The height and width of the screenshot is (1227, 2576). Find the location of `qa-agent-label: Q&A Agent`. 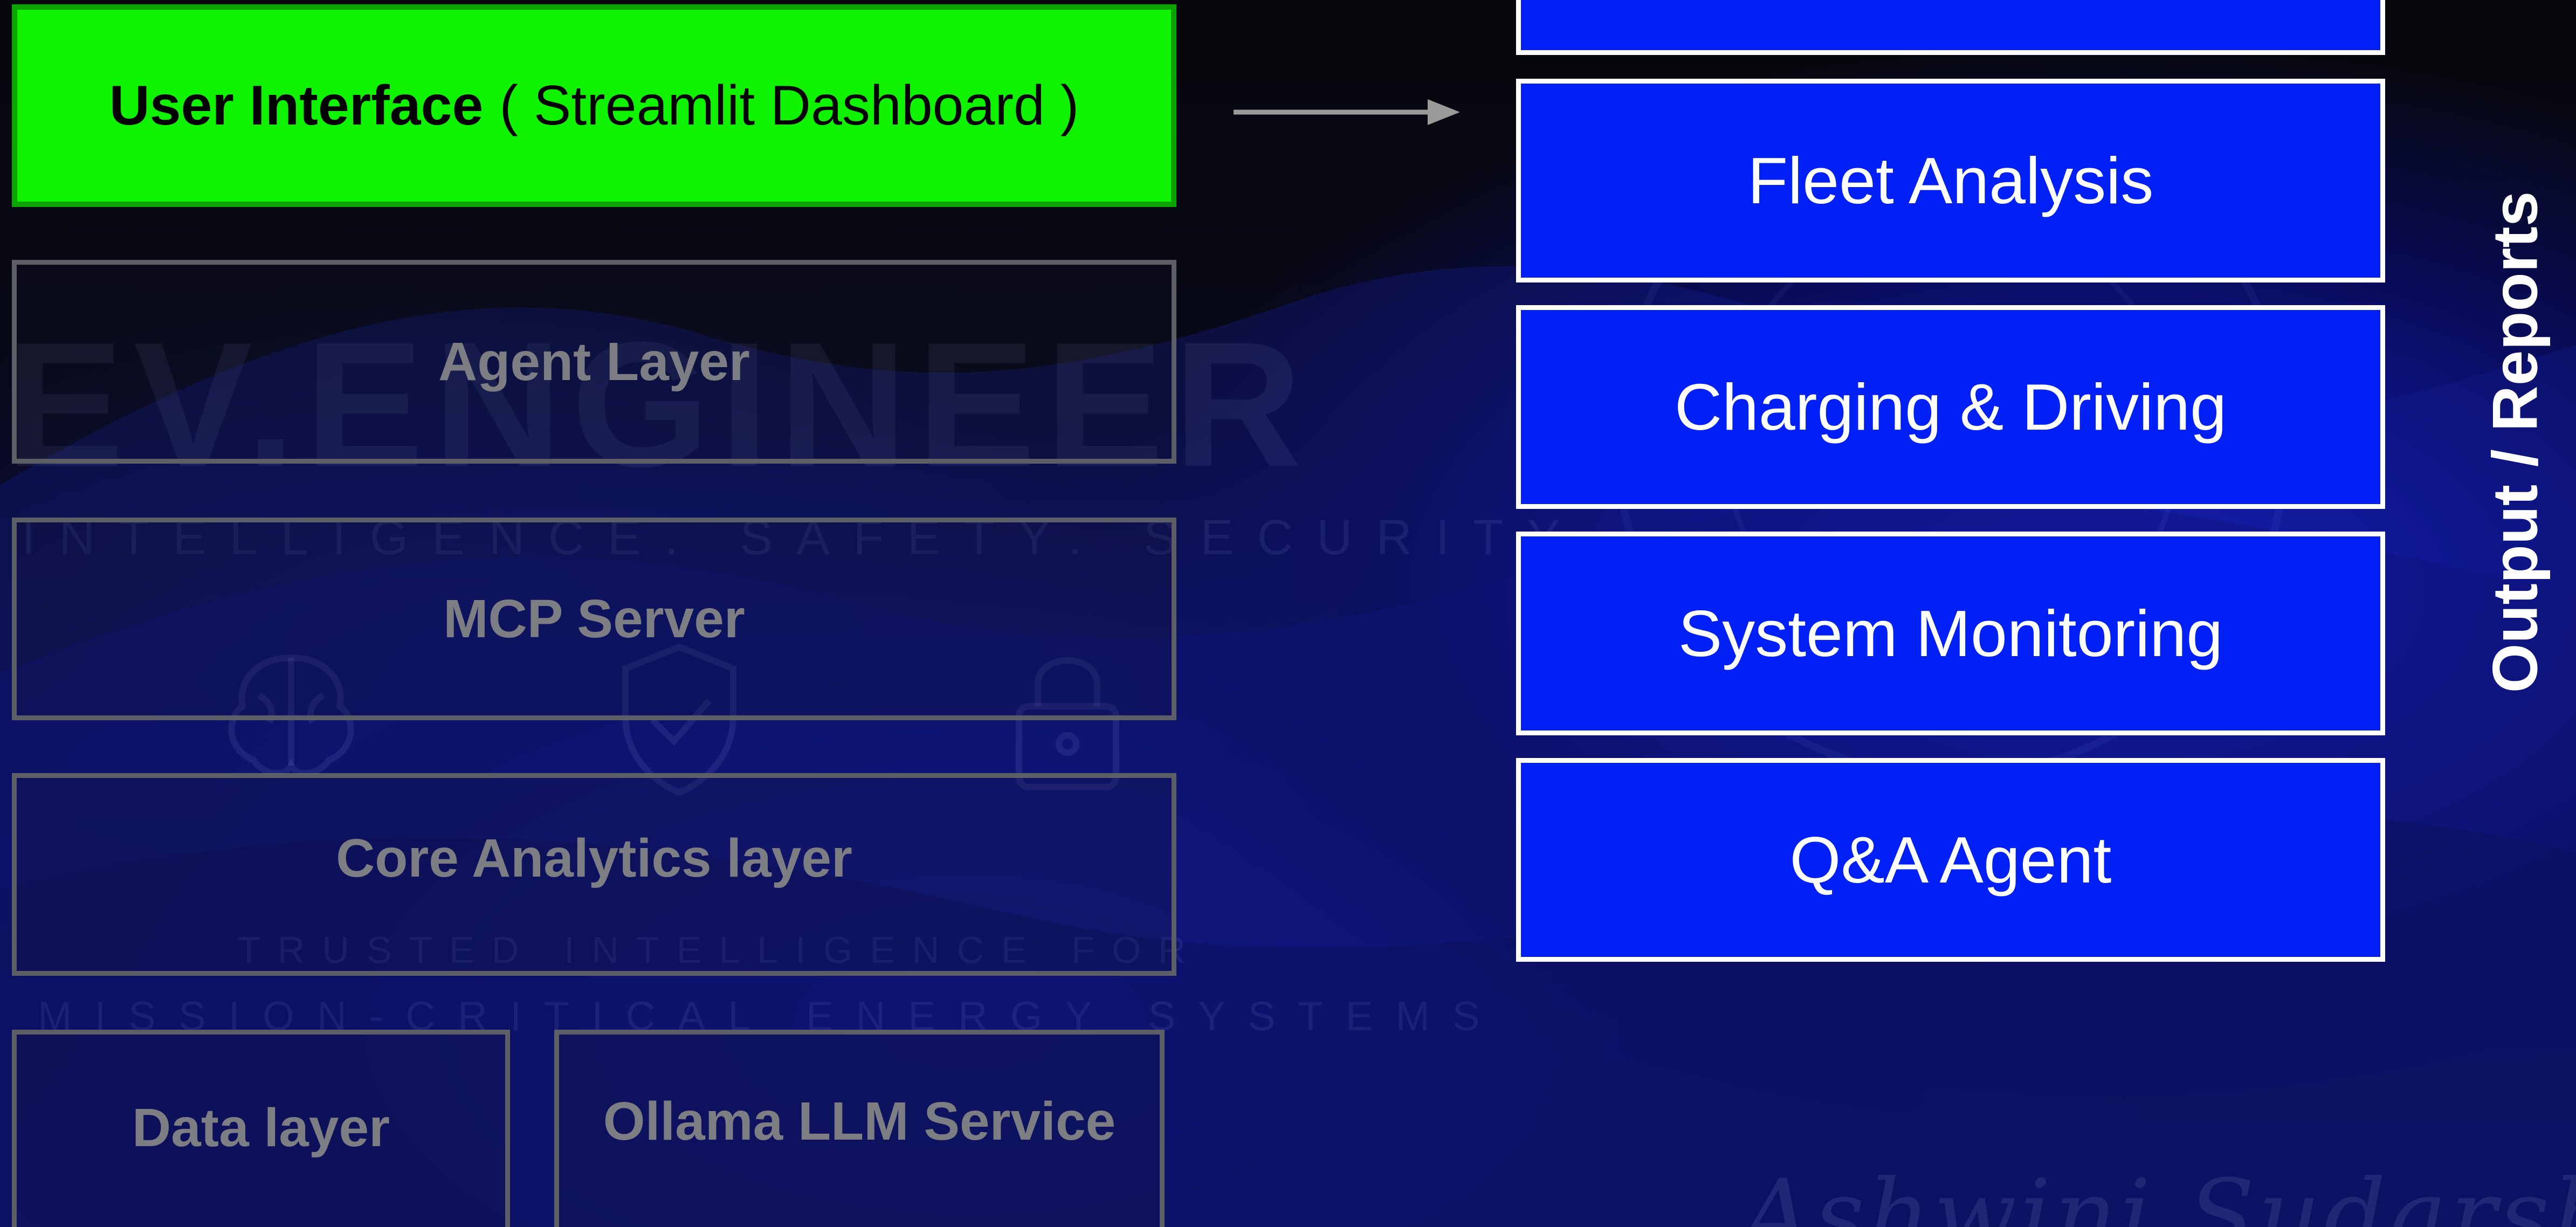

qa-agent-label: Q&A Agent is located at coordinates (1950, 860).